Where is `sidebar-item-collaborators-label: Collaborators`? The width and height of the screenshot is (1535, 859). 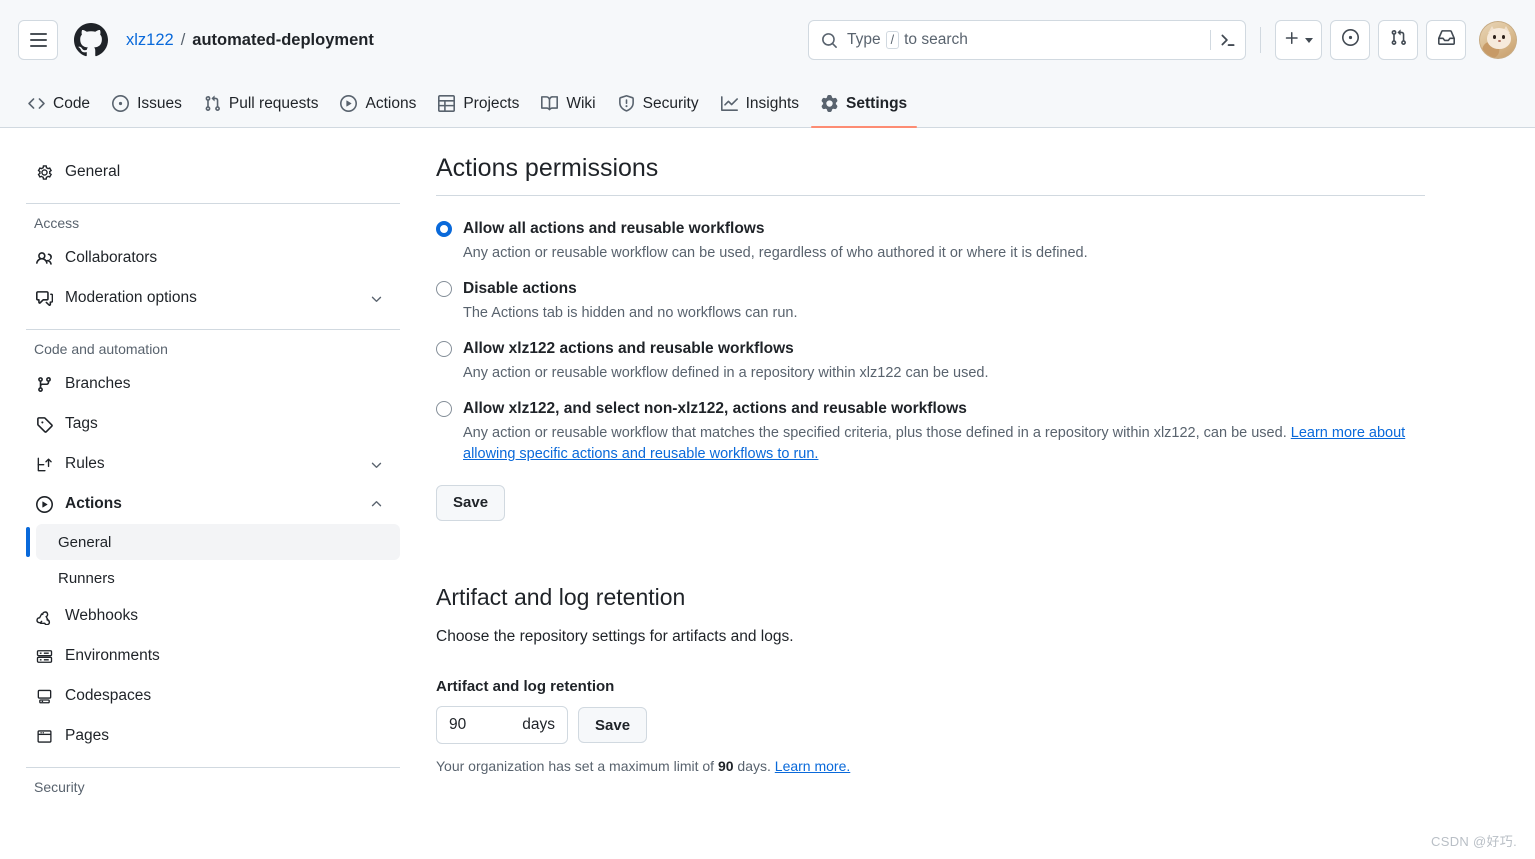 sidebar-item-collaborators-label: Collaborators is located at coordinates (111, 257).